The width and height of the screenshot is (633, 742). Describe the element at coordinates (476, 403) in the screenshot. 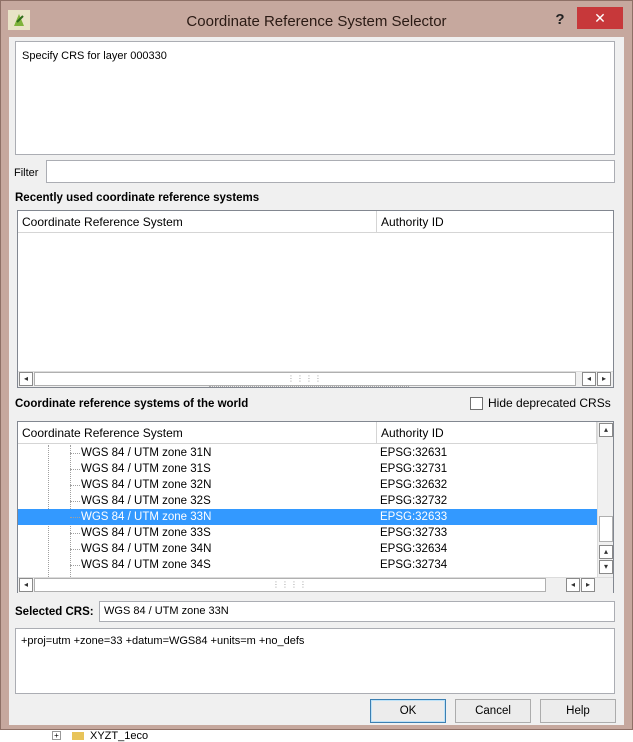

I see `hide-deprecated-checkbox` at that location.